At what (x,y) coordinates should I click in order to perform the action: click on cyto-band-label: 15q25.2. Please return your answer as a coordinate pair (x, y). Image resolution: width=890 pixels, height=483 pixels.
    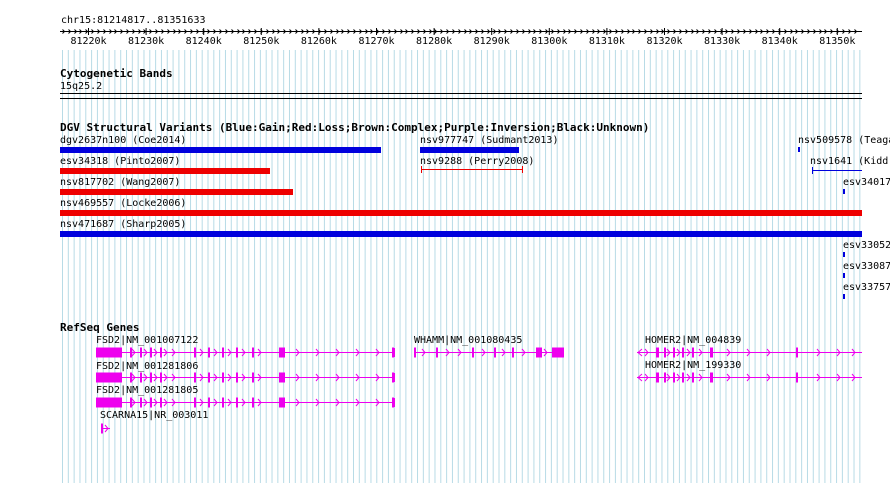
    Looking at the image, I should click on (81, 86).